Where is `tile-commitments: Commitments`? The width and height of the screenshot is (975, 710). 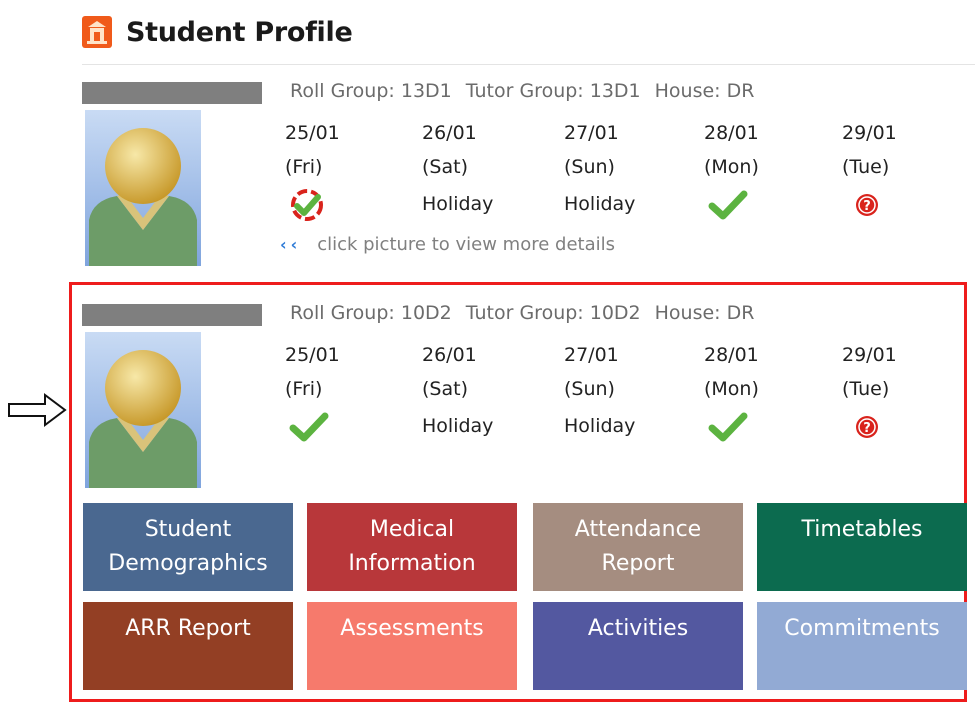 tile-commitments: Commitments is located at coordinates (862, 646).